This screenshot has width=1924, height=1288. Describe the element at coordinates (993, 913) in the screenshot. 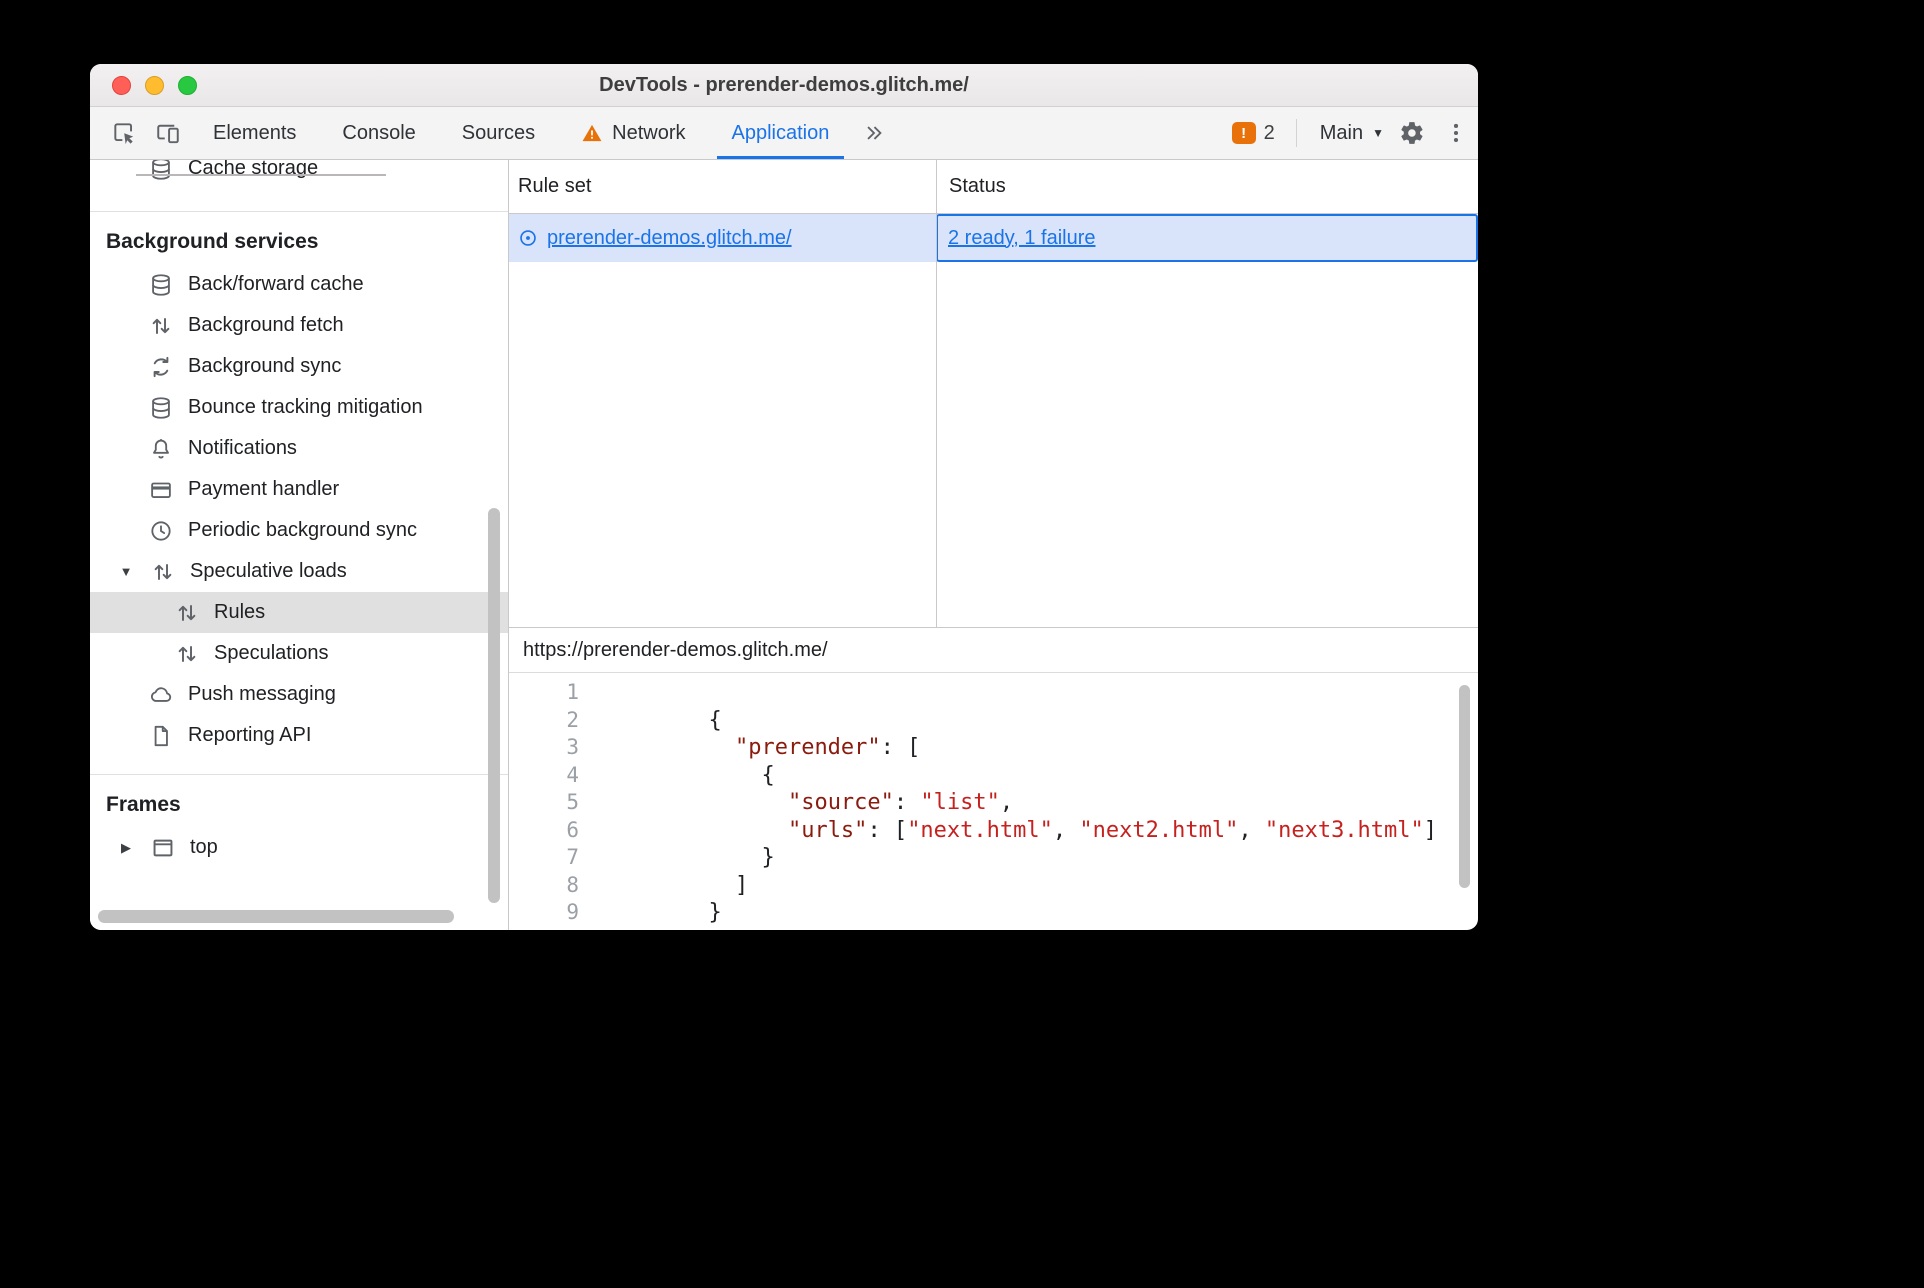

I see `code-line: 9 }` at that location.